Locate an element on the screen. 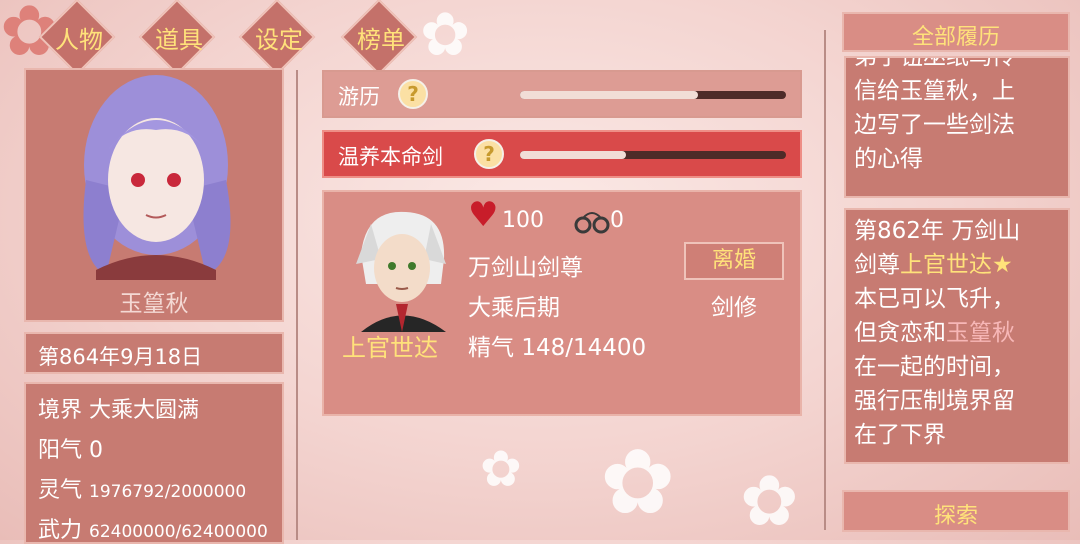 The image size is (1080, 544). history-line: 弟子钮巫纸鸟传 is located at coordinates (934, 63).